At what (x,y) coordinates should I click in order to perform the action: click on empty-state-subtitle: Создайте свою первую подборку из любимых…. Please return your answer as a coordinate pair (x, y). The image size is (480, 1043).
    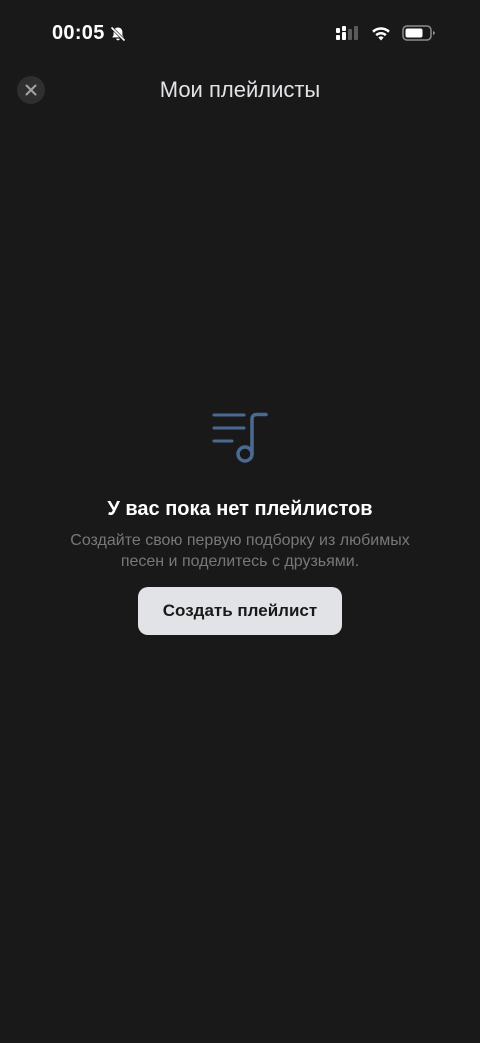
    Looking at the image, I should click on (240, 551).